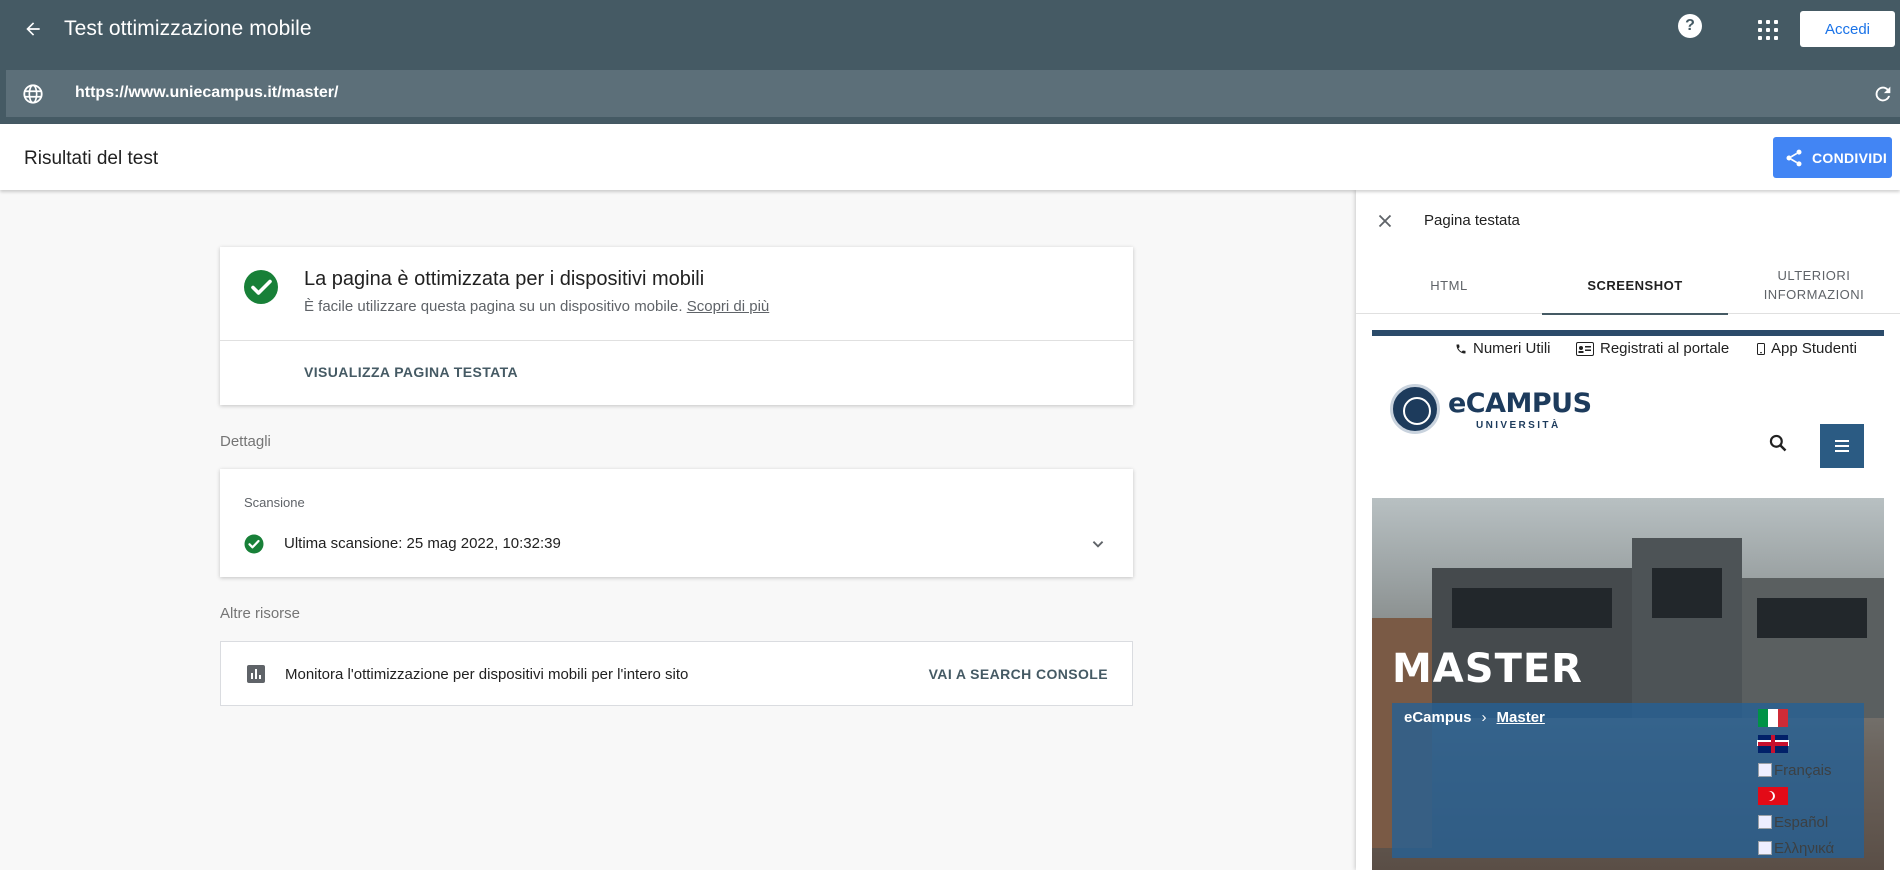 This screenshot has width=1900, height=870. I want to click on site-link-label: Numeri Utili, so click(1512, 348).